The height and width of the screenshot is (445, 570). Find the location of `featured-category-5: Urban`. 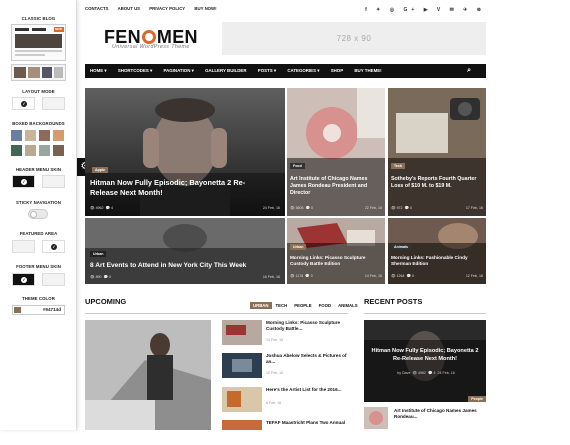

featured-category-5: Urban is located at coordinates (298, 247).